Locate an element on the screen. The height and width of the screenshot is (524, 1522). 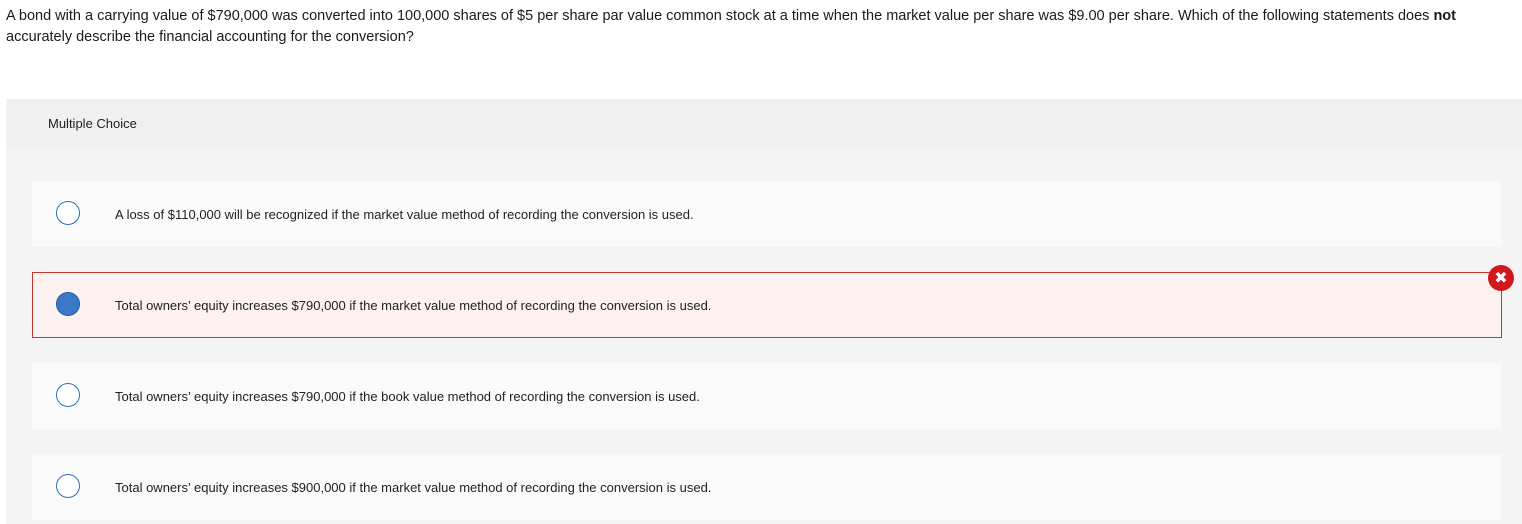
close-circle-icon: ✖ is located at coordinates (1501, 278).